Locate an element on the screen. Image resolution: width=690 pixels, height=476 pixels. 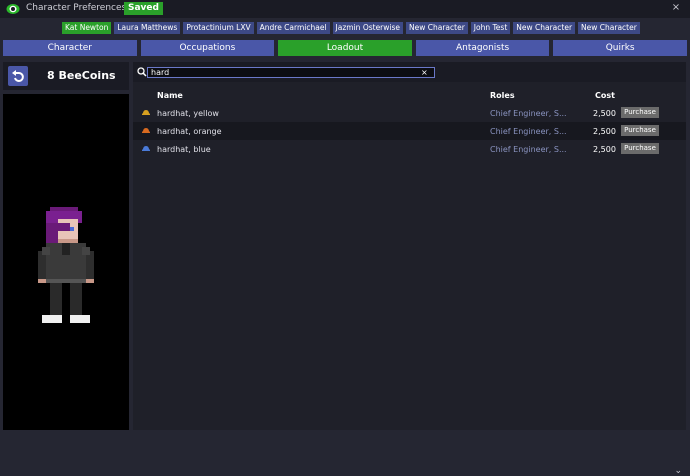
window-title: Character Preferences is located at coordinates (76, 8).